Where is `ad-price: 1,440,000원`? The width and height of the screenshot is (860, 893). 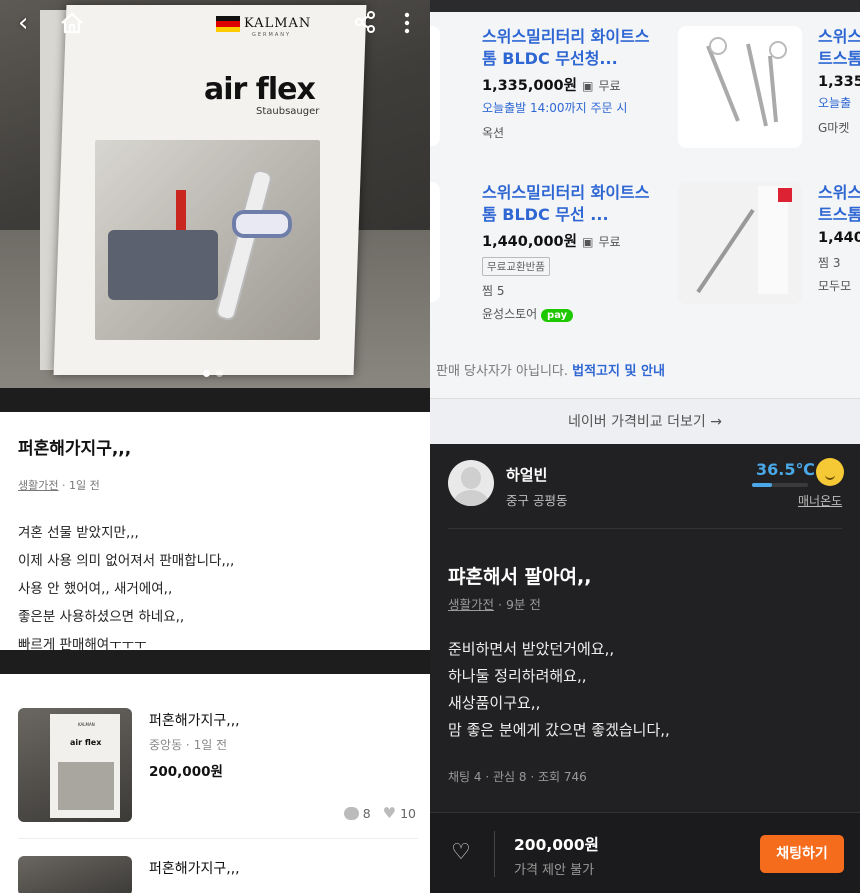
ad-price: 1,440,000원 is located at coordinates (529, 242).